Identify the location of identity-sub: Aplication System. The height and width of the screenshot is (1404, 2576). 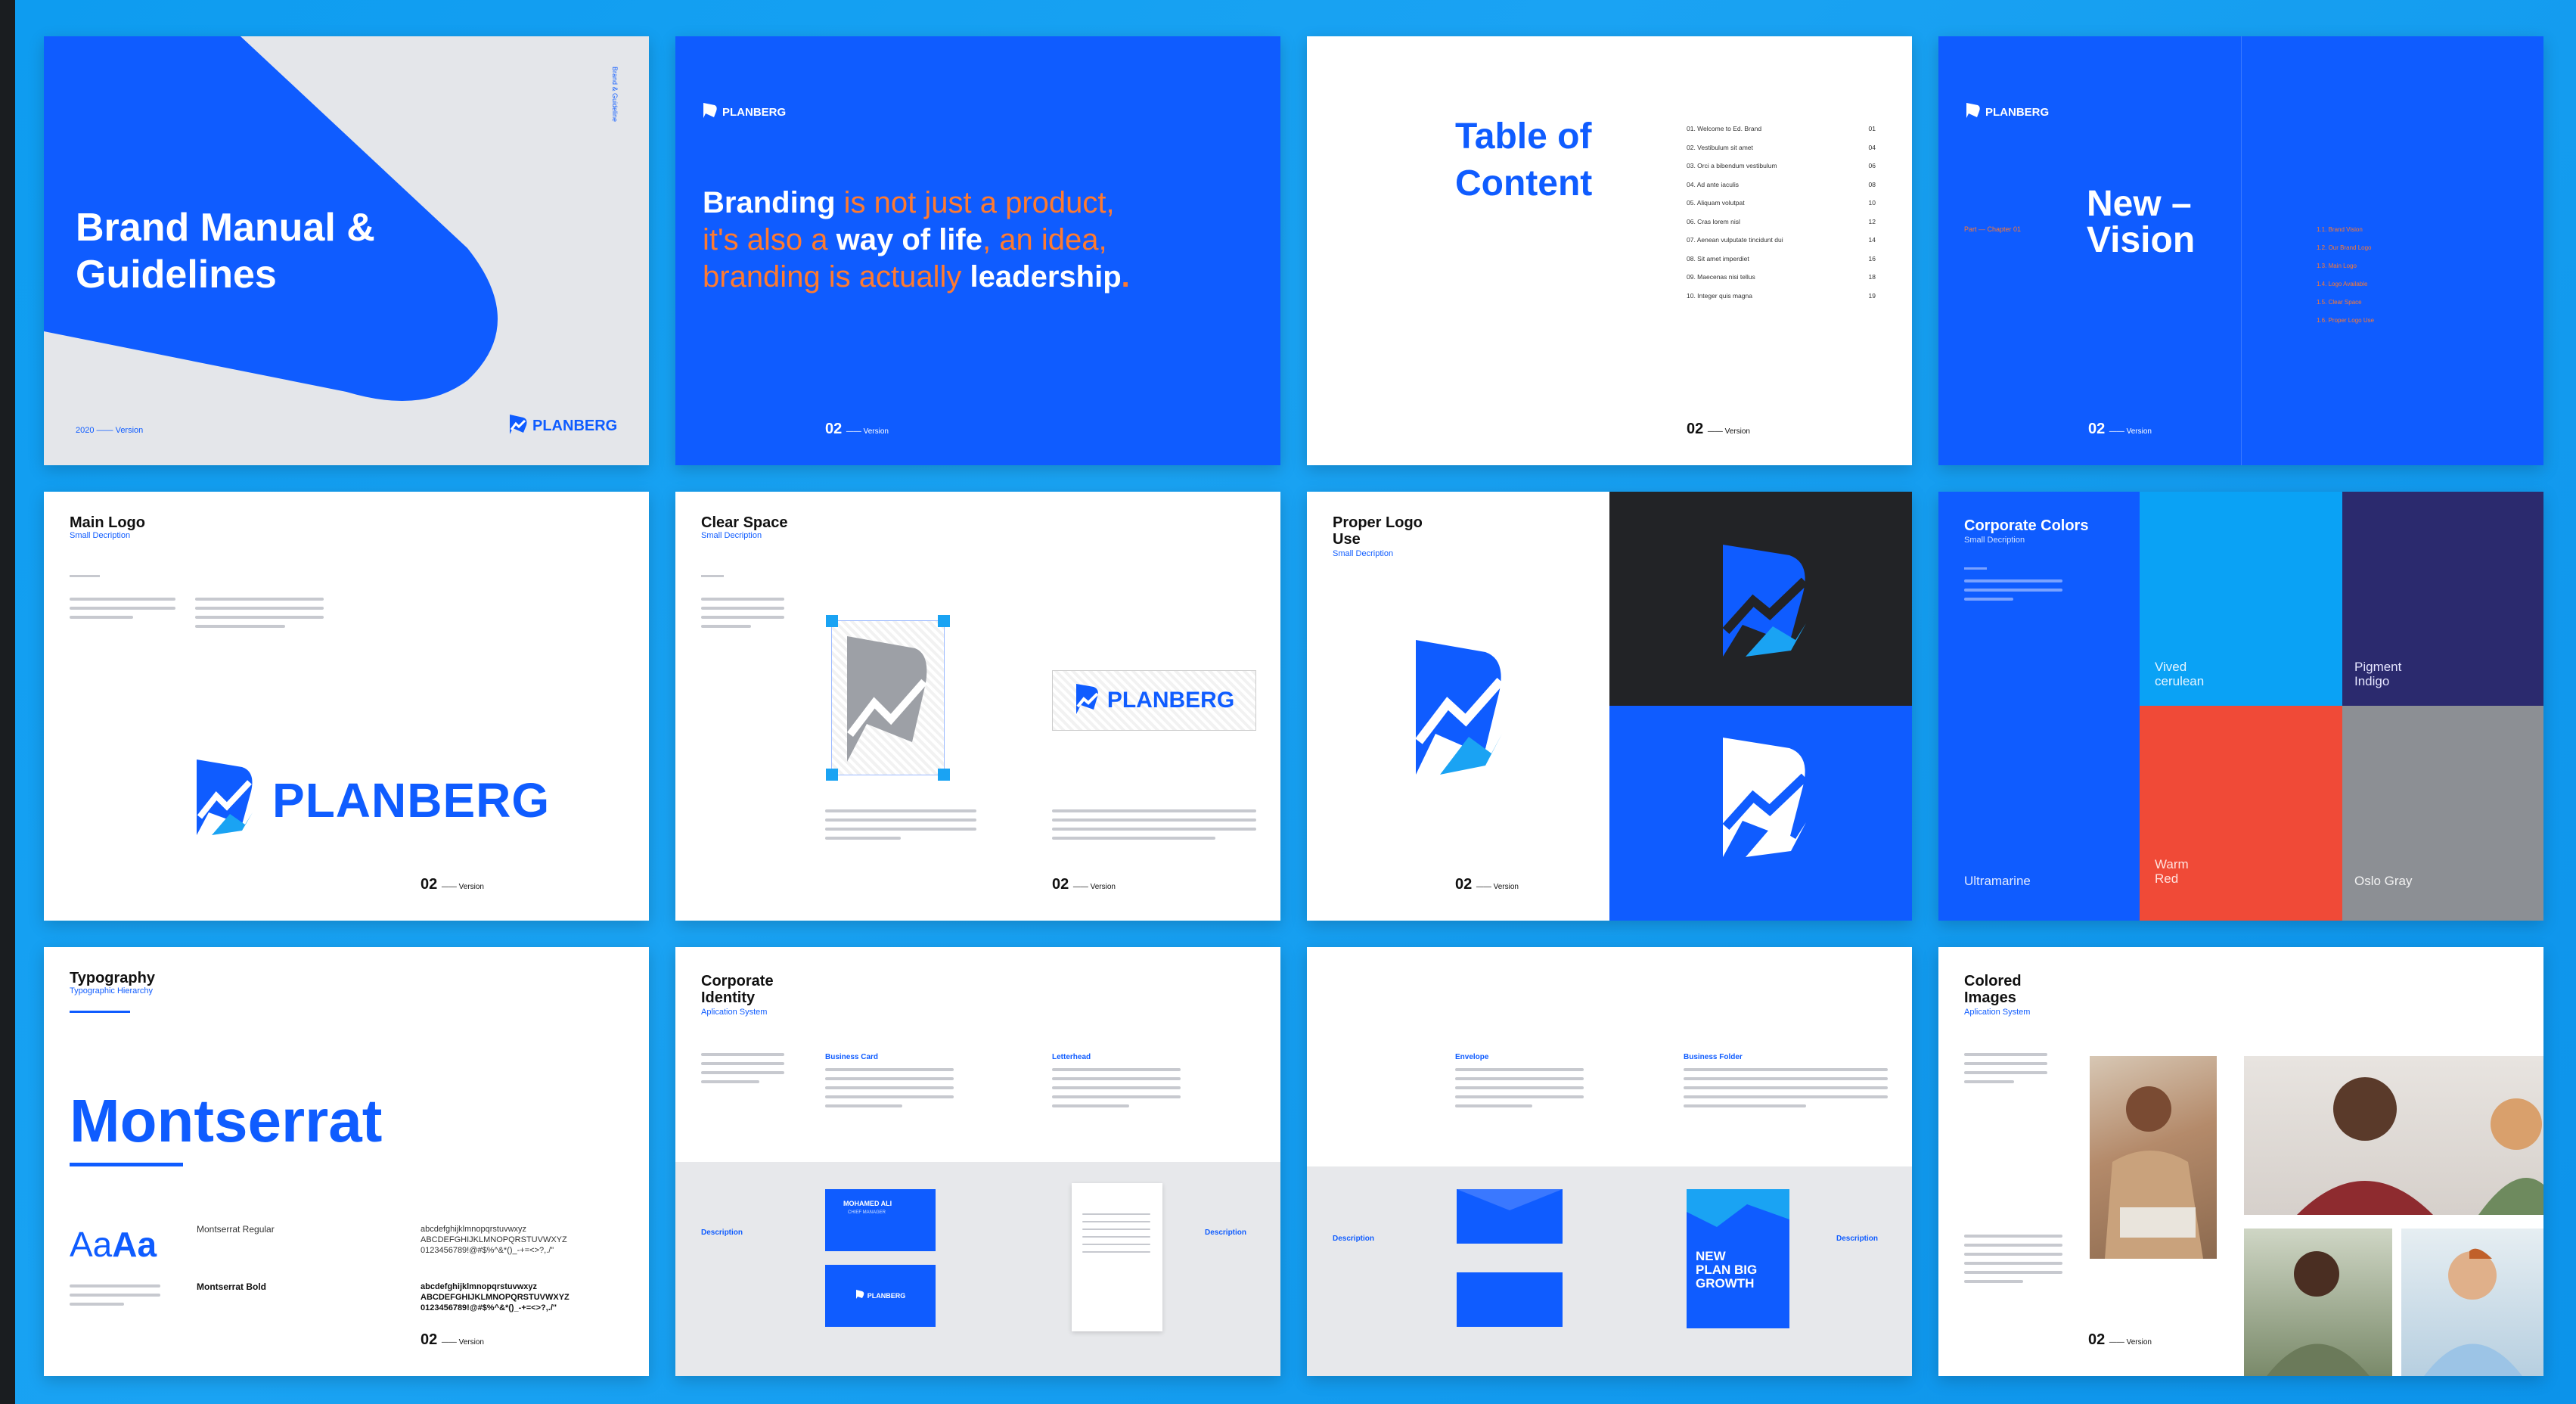
(734, 1012).